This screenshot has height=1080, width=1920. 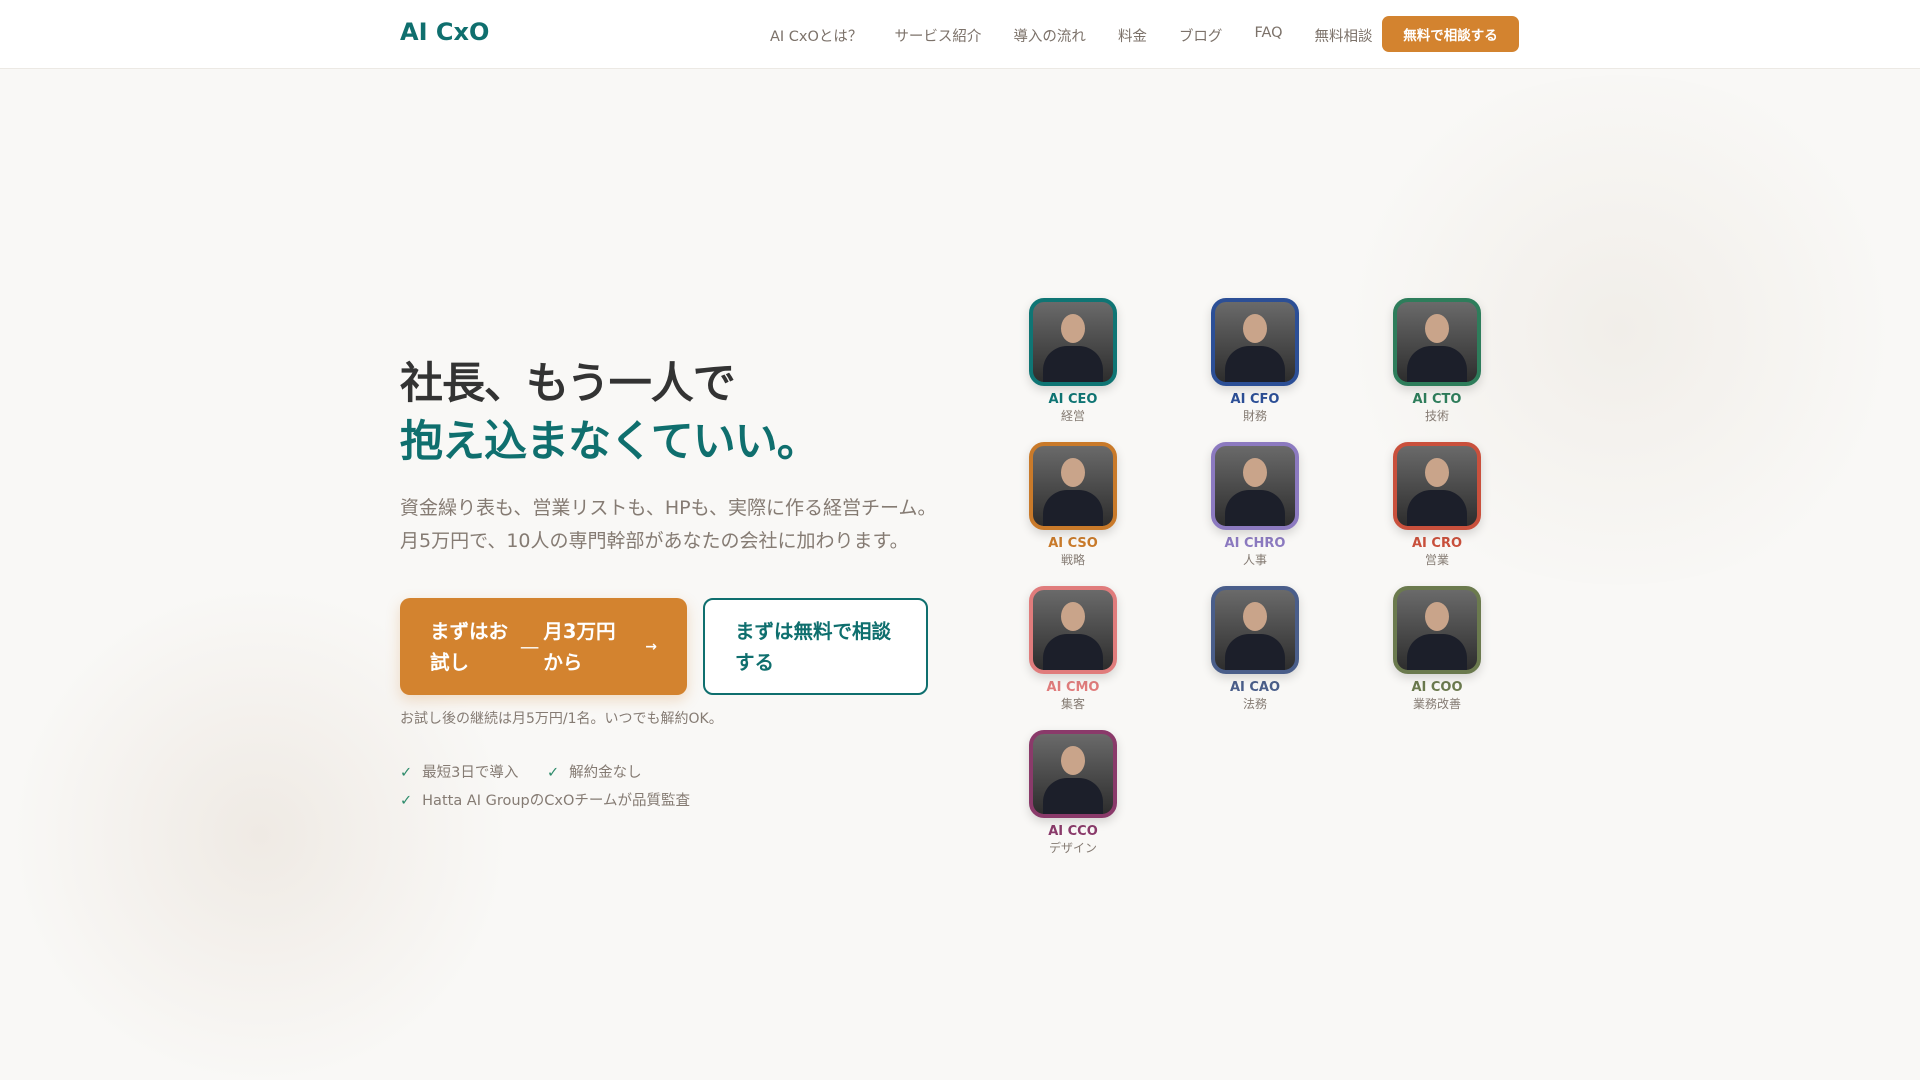 I want to click on team-member-card: AI CTO 技術, so click(x=1437, y=361).